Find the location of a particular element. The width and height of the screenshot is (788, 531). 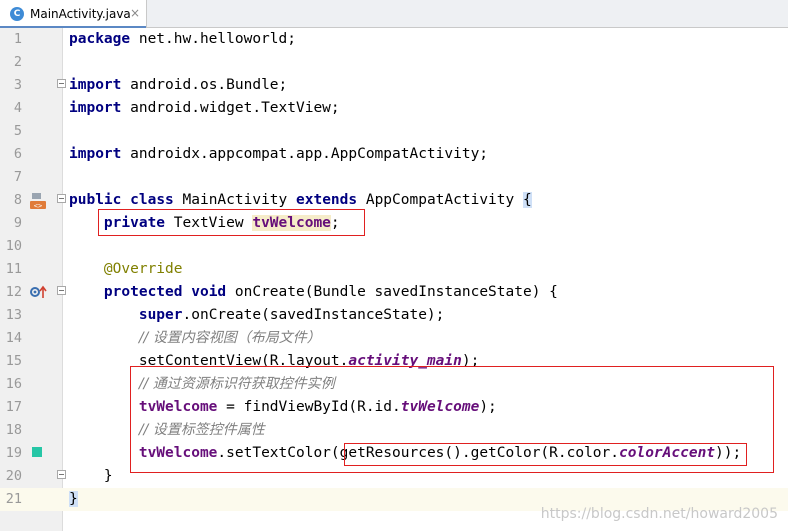

line-number: 1 is located at coordinates (17, 39).